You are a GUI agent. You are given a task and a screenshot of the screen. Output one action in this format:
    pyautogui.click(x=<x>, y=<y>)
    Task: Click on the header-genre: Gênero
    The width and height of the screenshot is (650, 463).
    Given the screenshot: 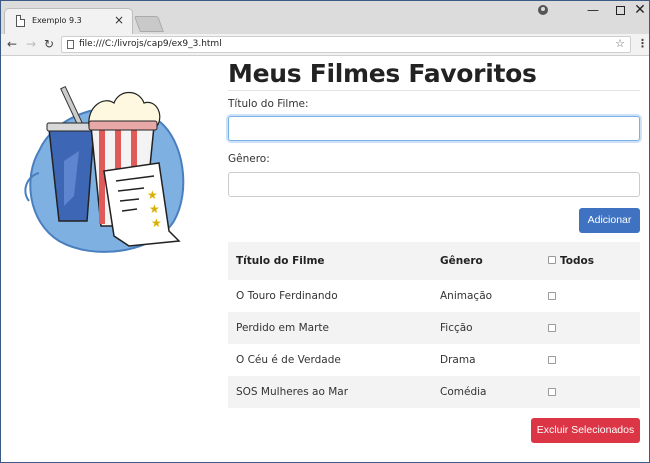 What is the action you would take?
    pyautogui.click(x=486, y=261)
    